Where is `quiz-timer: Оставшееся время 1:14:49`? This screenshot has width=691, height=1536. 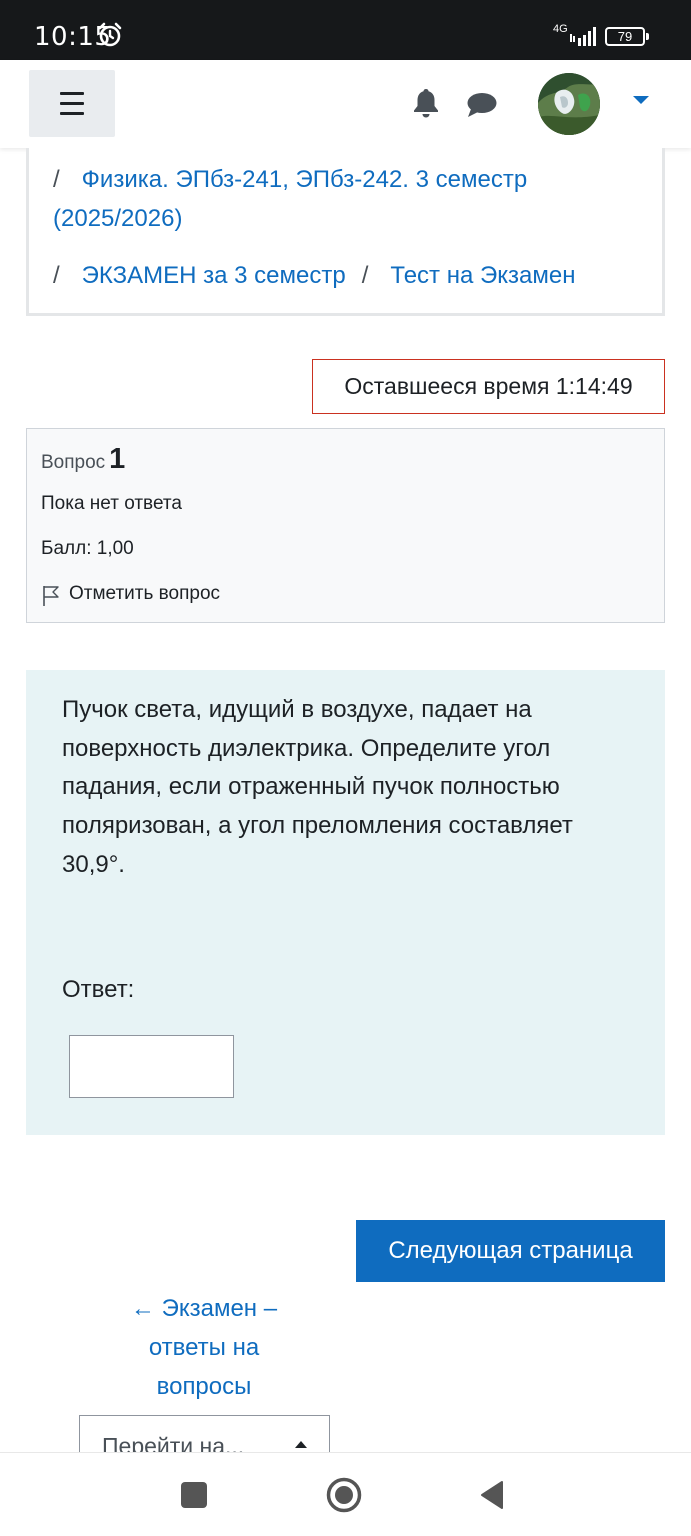
quiz-timer: Оставшееся время 1:14:49 is located at coordinates (488, 386).